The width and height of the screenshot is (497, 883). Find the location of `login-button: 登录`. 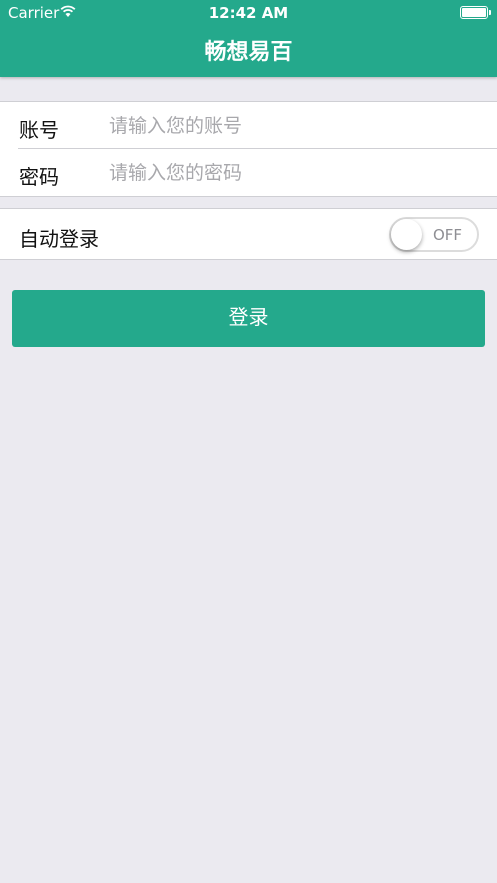

login-button: 登录 is located at coordinates (248, 318).